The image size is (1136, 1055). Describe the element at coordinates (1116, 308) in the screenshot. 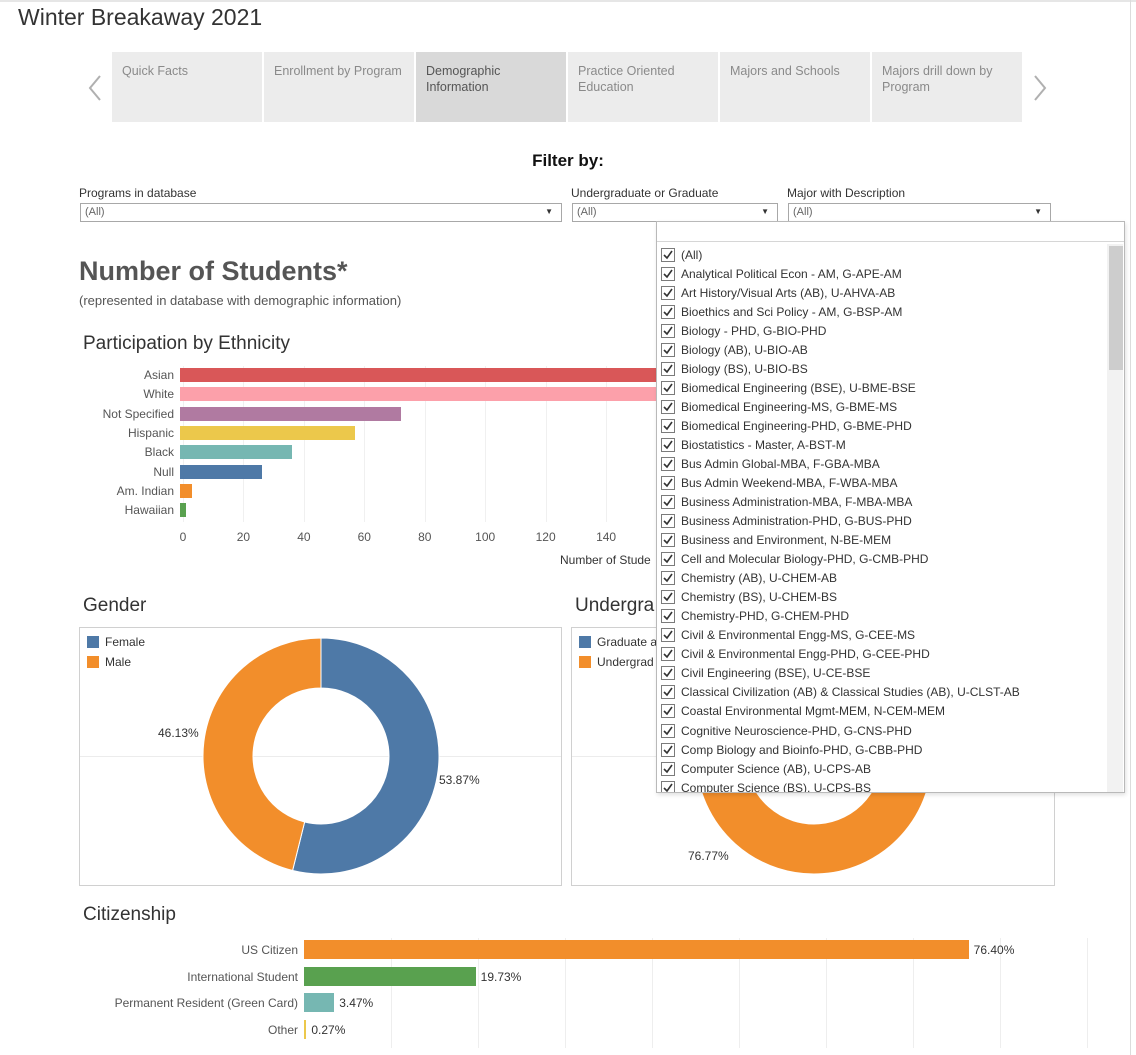

I see `scrollbar-thumb` at that location.